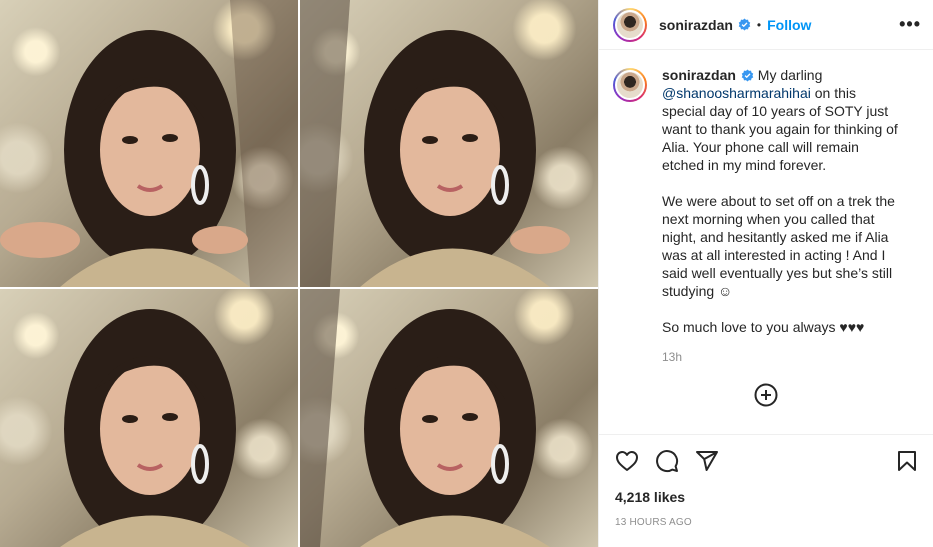 The image size is (933, 547). I want to click on post-timestamp: 13 HOURS AGO, so click(767, 522).